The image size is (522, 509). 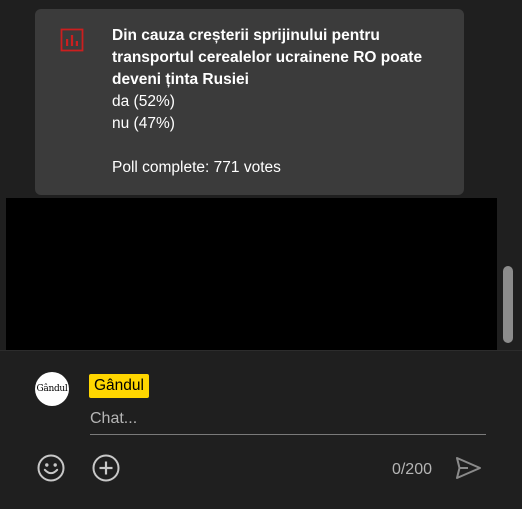 I want to click on send-icon, so click(x=468, y=470).